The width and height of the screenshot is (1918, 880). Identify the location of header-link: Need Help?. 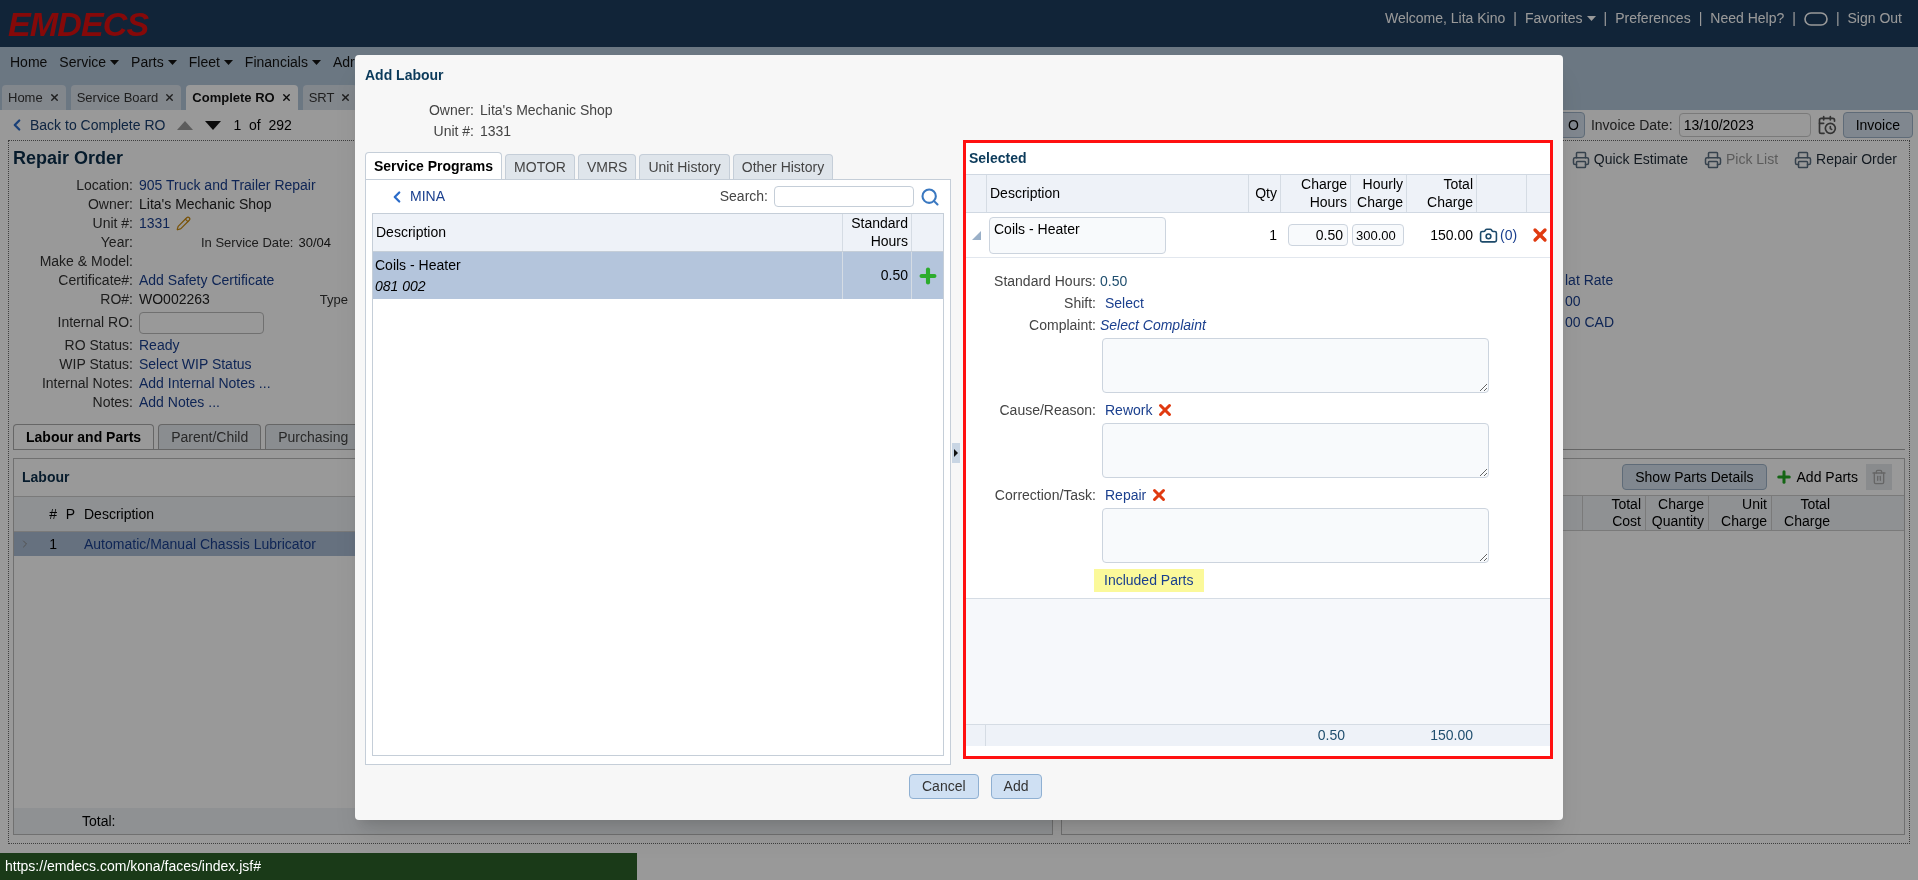
(1747, 18).